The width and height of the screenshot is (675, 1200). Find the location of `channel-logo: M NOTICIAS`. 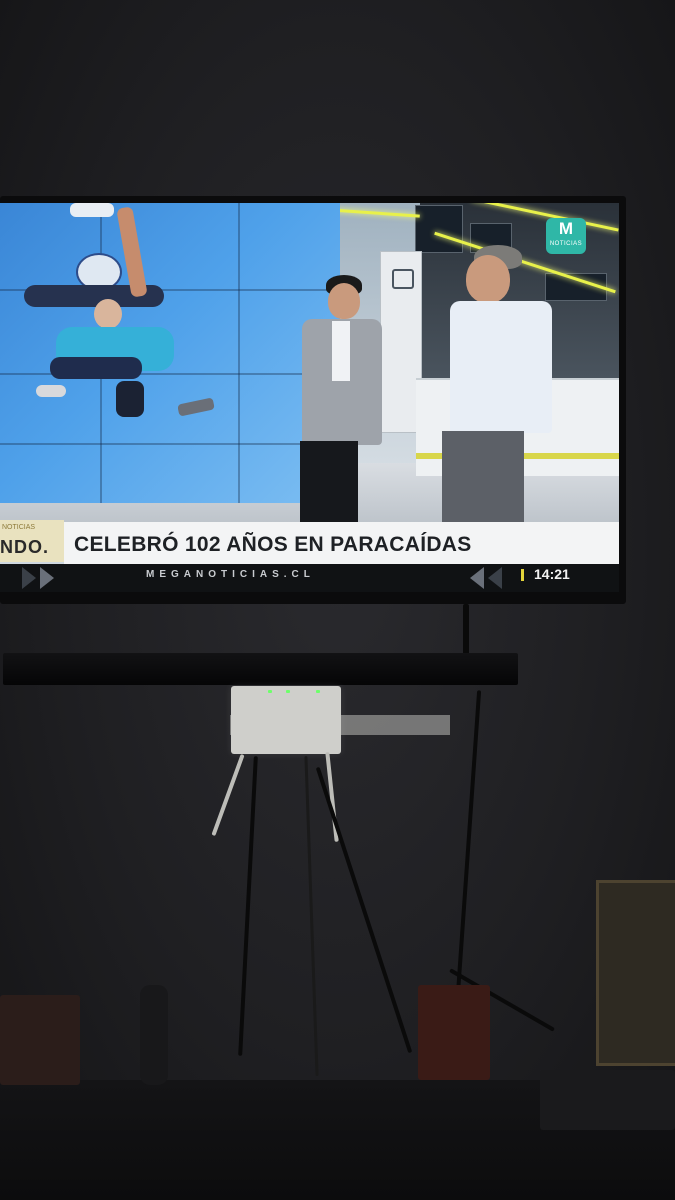

channel-logo: M NOTICIAS is located at coordinates (566, 236).